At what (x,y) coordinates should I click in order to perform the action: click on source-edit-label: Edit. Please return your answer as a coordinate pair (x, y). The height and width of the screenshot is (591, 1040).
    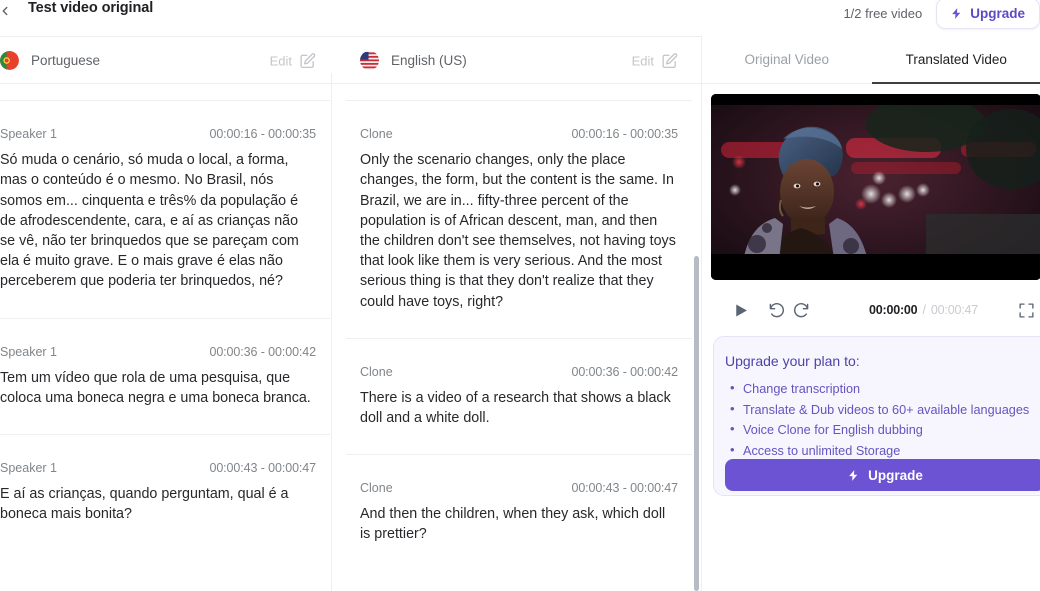
    Looking at the image, I should click on (280, 60).